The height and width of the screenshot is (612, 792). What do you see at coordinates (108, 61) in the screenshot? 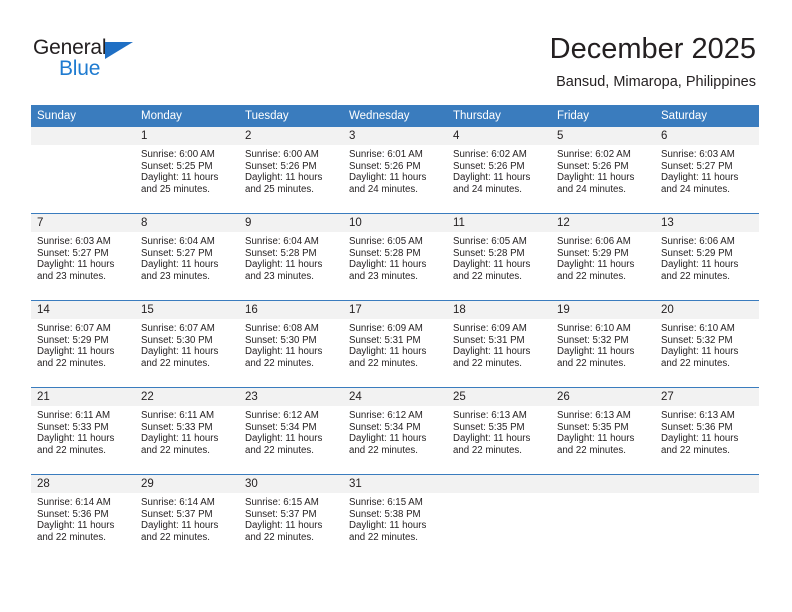
I see `brand-logo: General Blue` at bounding box center [108, 61].